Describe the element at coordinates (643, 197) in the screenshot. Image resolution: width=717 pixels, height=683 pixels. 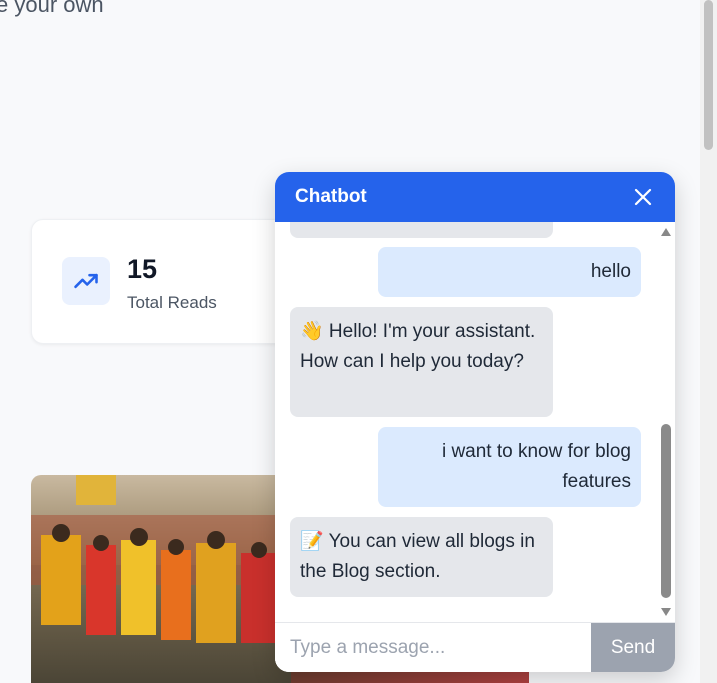
I see `close-icon` at that location.